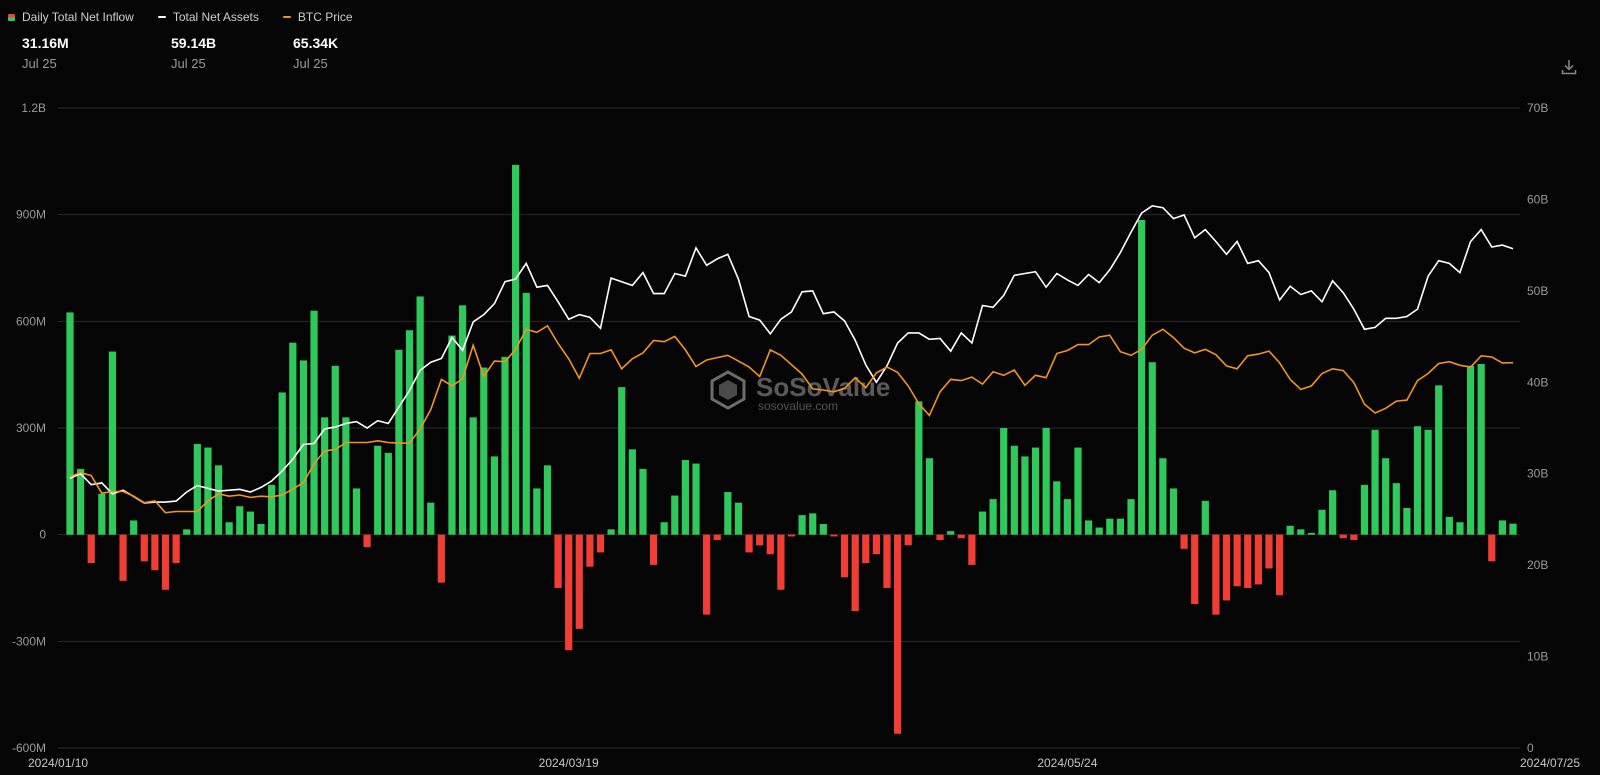  I want to click on x-axis: 2024/01/10 2024/03/19 2024/05/24 2024/07/25, so click(804, 763).